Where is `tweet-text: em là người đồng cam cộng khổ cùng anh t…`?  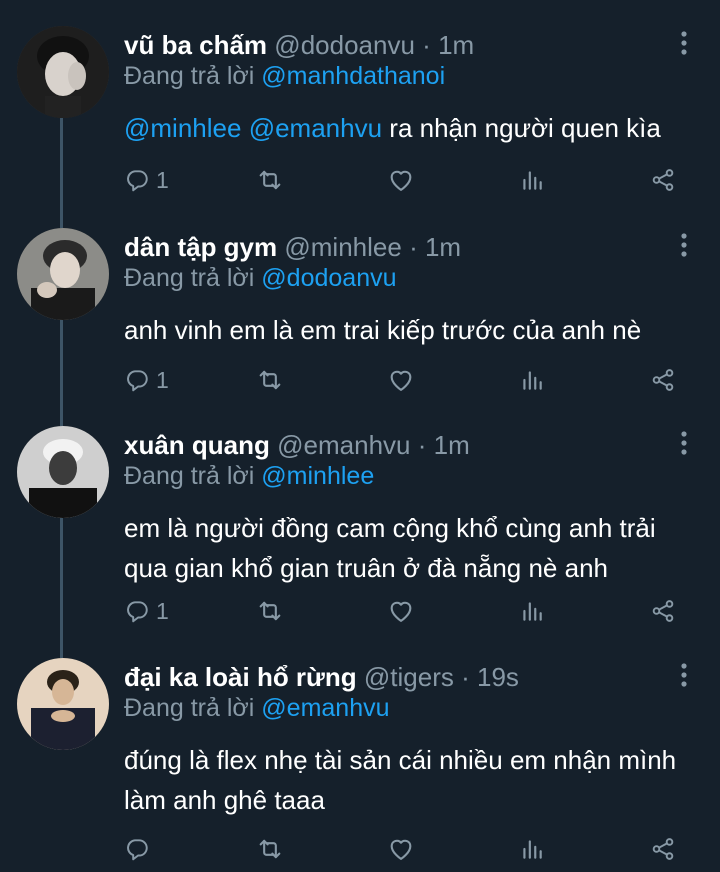 tweet-text: em là người đồng cam cộng khổ cùng anh t… is located at coordinates (414, 548).